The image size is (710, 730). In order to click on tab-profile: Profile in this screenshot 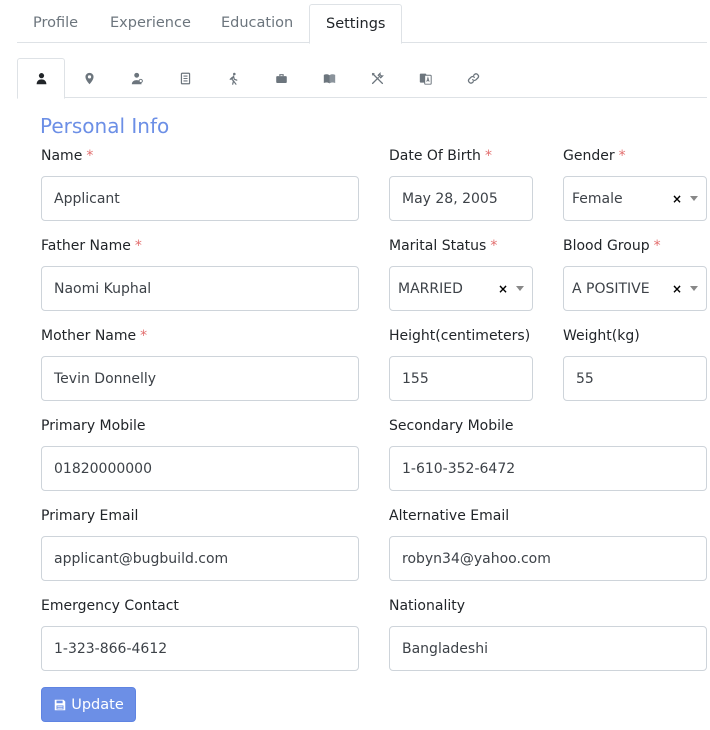, I will do `click(55, 23)`.